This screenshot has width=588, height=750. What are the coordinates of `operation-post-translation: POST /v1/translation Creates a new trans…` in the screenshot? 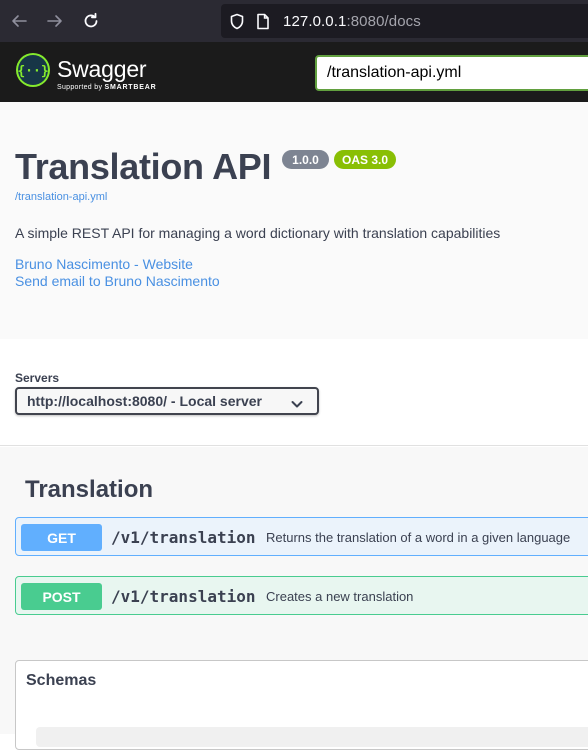 It's located at (301, 595).